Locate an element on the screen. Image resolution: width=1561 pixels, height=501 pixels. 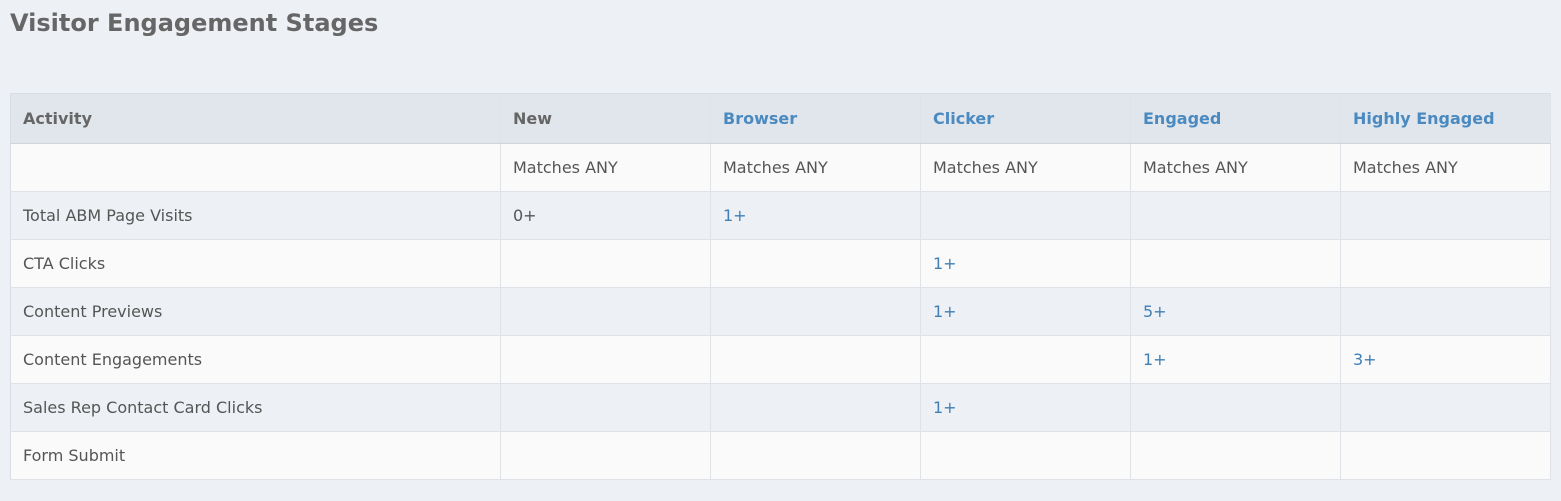
activity-label: Sales Rep Contact Card Clicks is located at coordinates (255, 407).